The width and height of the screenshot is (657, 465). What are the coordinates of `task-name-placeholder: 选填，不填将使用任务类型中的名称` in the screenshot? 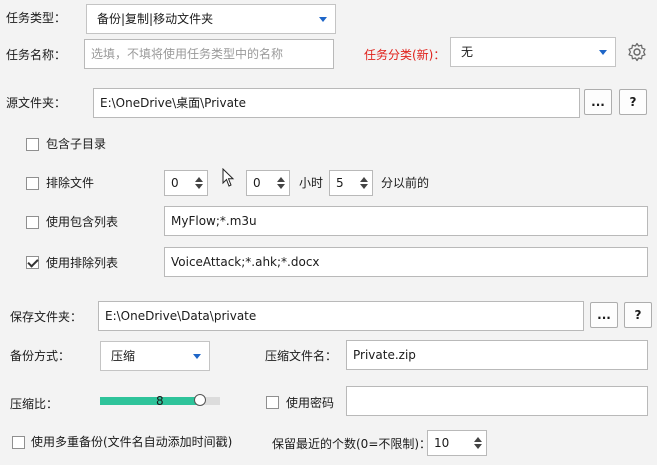 It's located at (187, 54).